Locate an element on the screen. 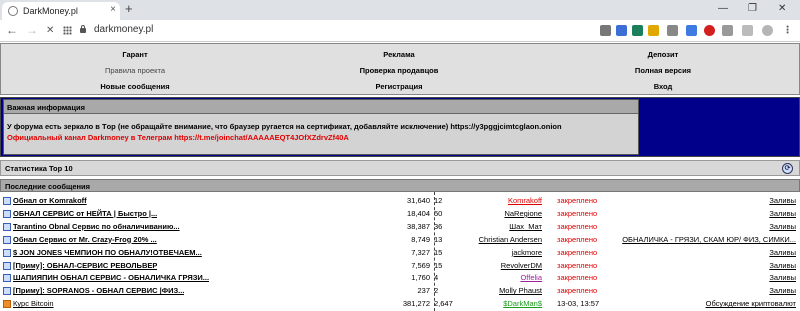 This screenshot has width=800, height=311. topic-category-link: Обсуждение криптовалют is located at coordinates (751, 303).